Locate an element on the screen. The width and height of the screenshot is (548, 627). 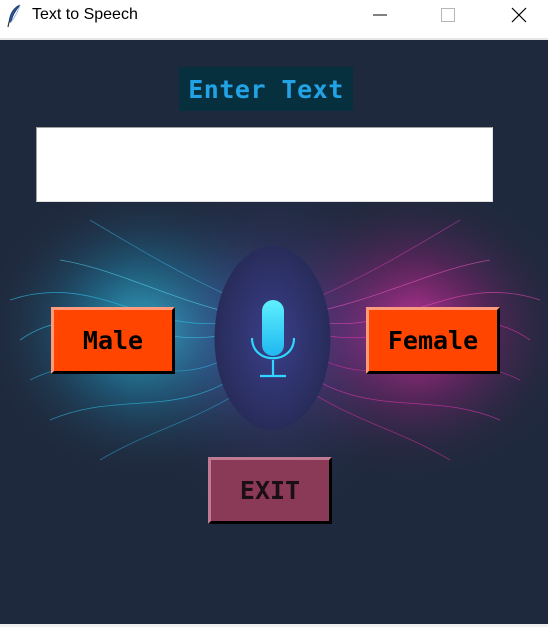
maximize-icon is located at coordinates (448, 15).